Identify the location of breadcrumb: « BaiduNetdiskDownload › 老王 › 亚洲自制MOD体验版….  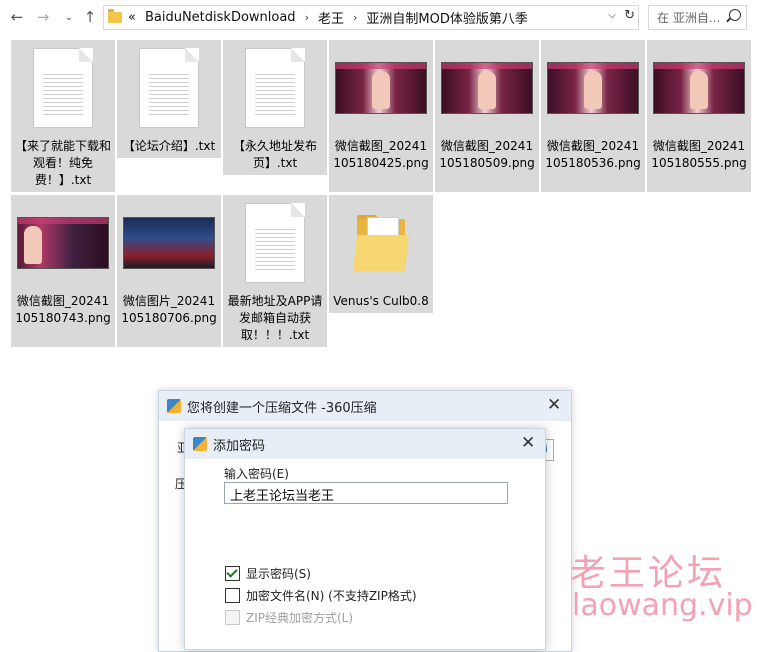
(328, 17).